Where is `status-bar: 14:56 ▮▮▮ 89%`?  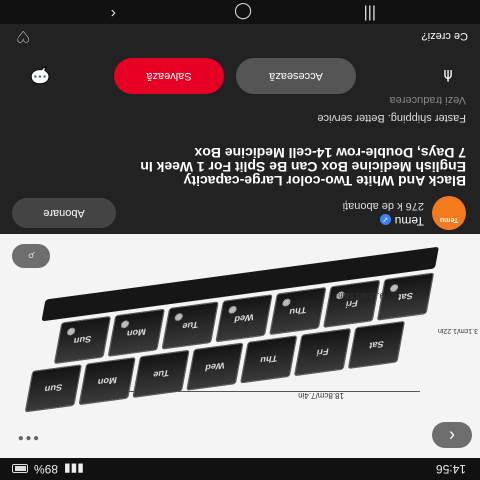 status-bar: 14:56 ▮▮▮ 89% is located at coordinates (240, 469).